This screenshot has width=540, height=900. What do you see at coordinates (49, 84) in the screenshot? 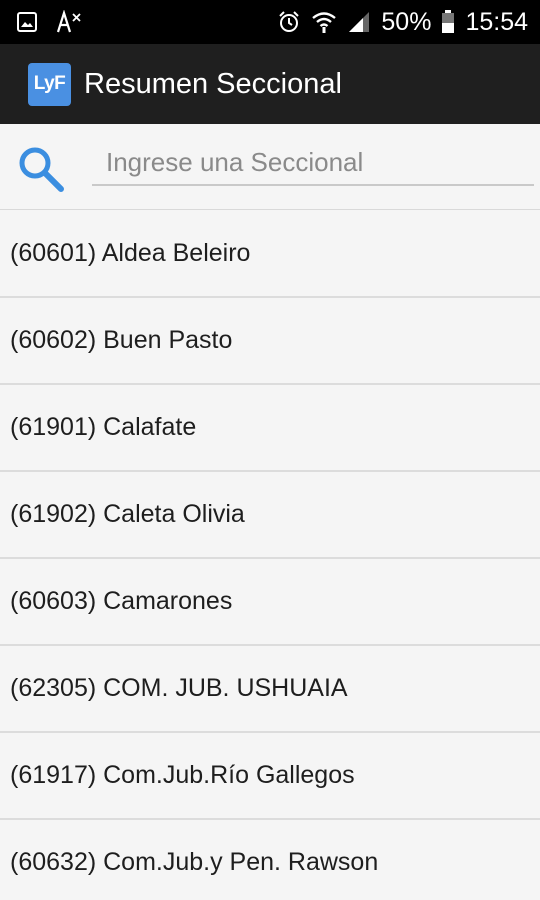
I see `app-logo: LyF` at bounding box center [49, 84].